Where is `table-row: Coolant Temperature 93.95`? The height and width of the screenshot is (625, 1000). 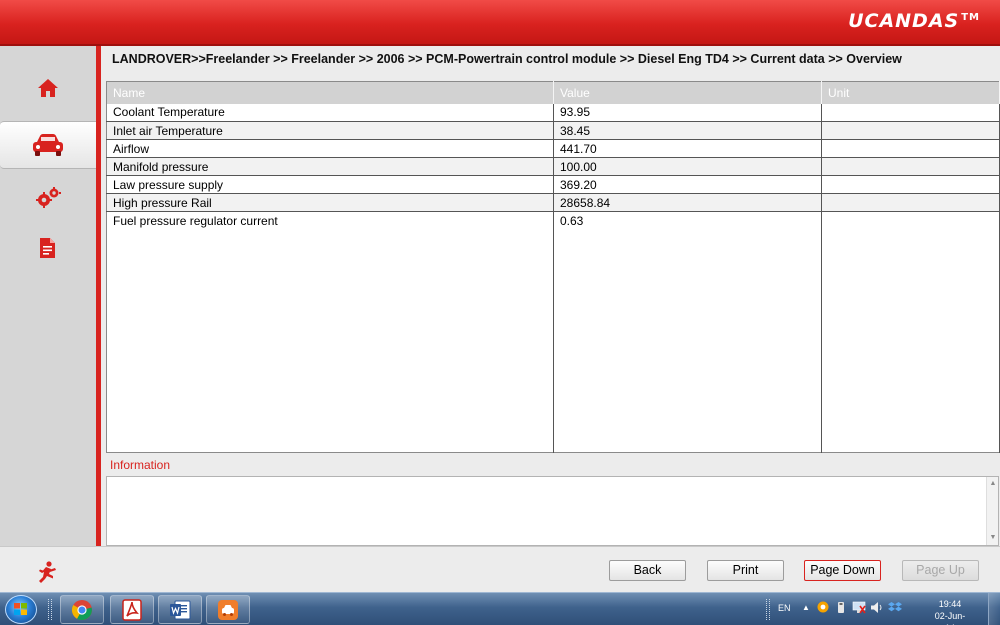
table-row: Coolant Temperature 93.95 is located at coordinates (553, 112).